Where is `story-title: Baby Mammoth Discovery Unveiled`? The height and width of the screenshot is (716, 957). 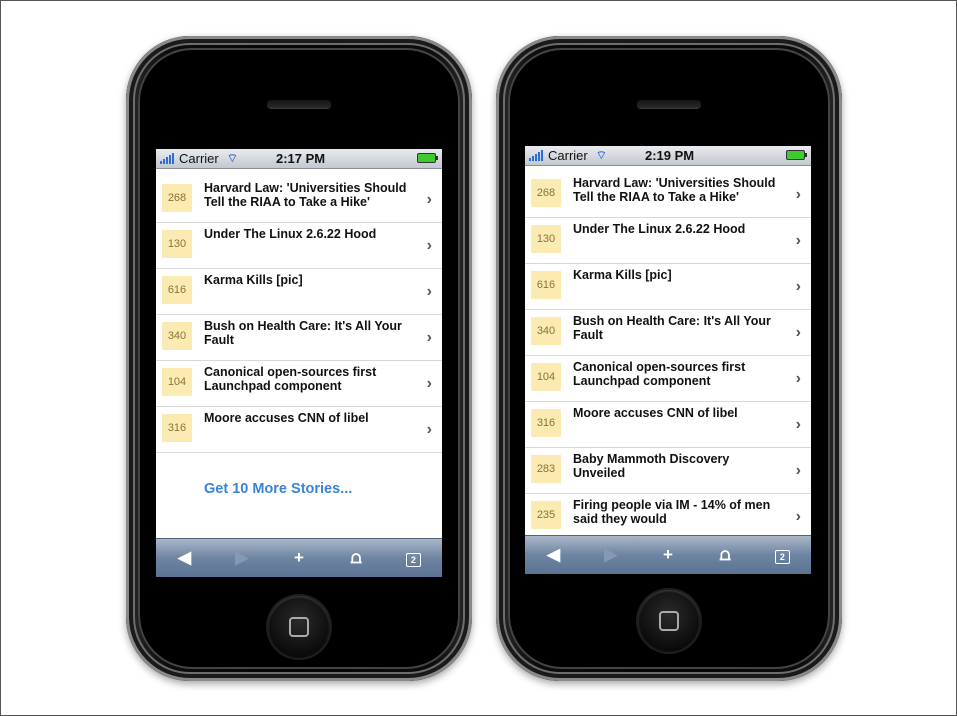
story-title: Baby Mammoth Discovery Unveiled is located at coordinates (651, 466).